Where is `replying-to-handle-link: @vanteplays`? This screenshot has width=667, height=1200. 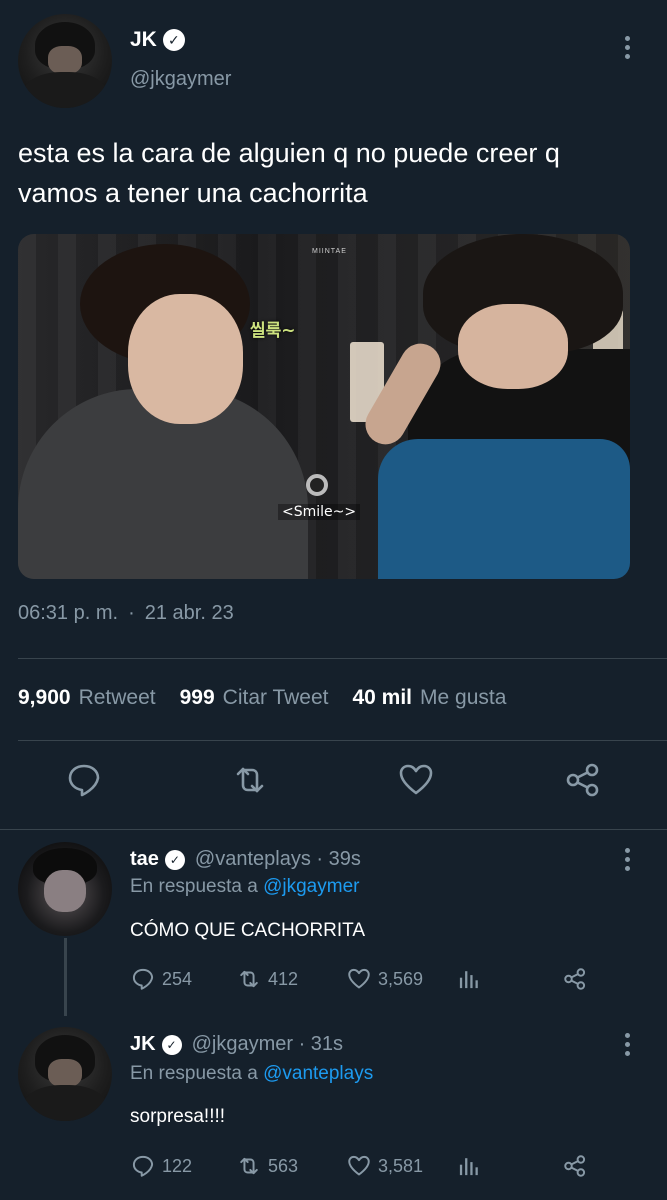
replying-to-handle-link: @vanteplays is located at coordinates (318, 1073).